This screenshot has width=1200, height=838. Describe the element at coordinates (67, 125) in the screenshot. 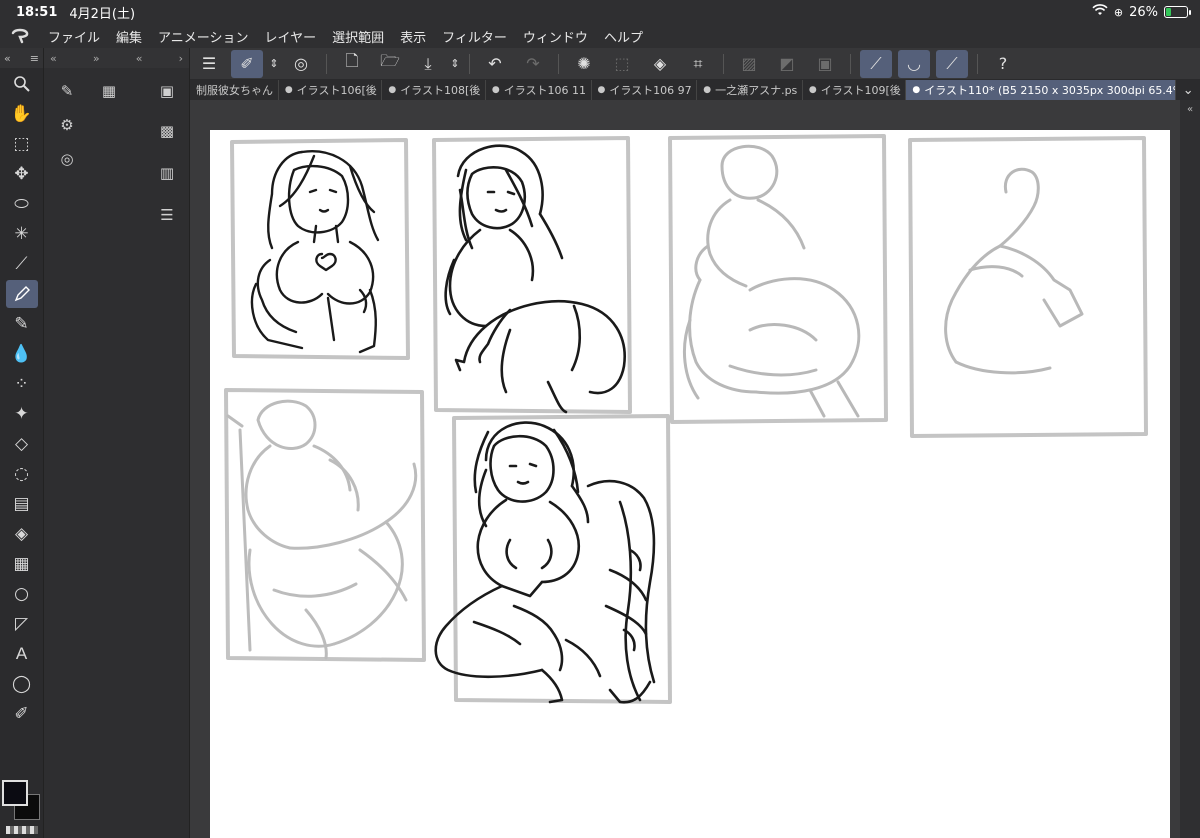

I see `pen-settings-icon: ⚙` at that location.